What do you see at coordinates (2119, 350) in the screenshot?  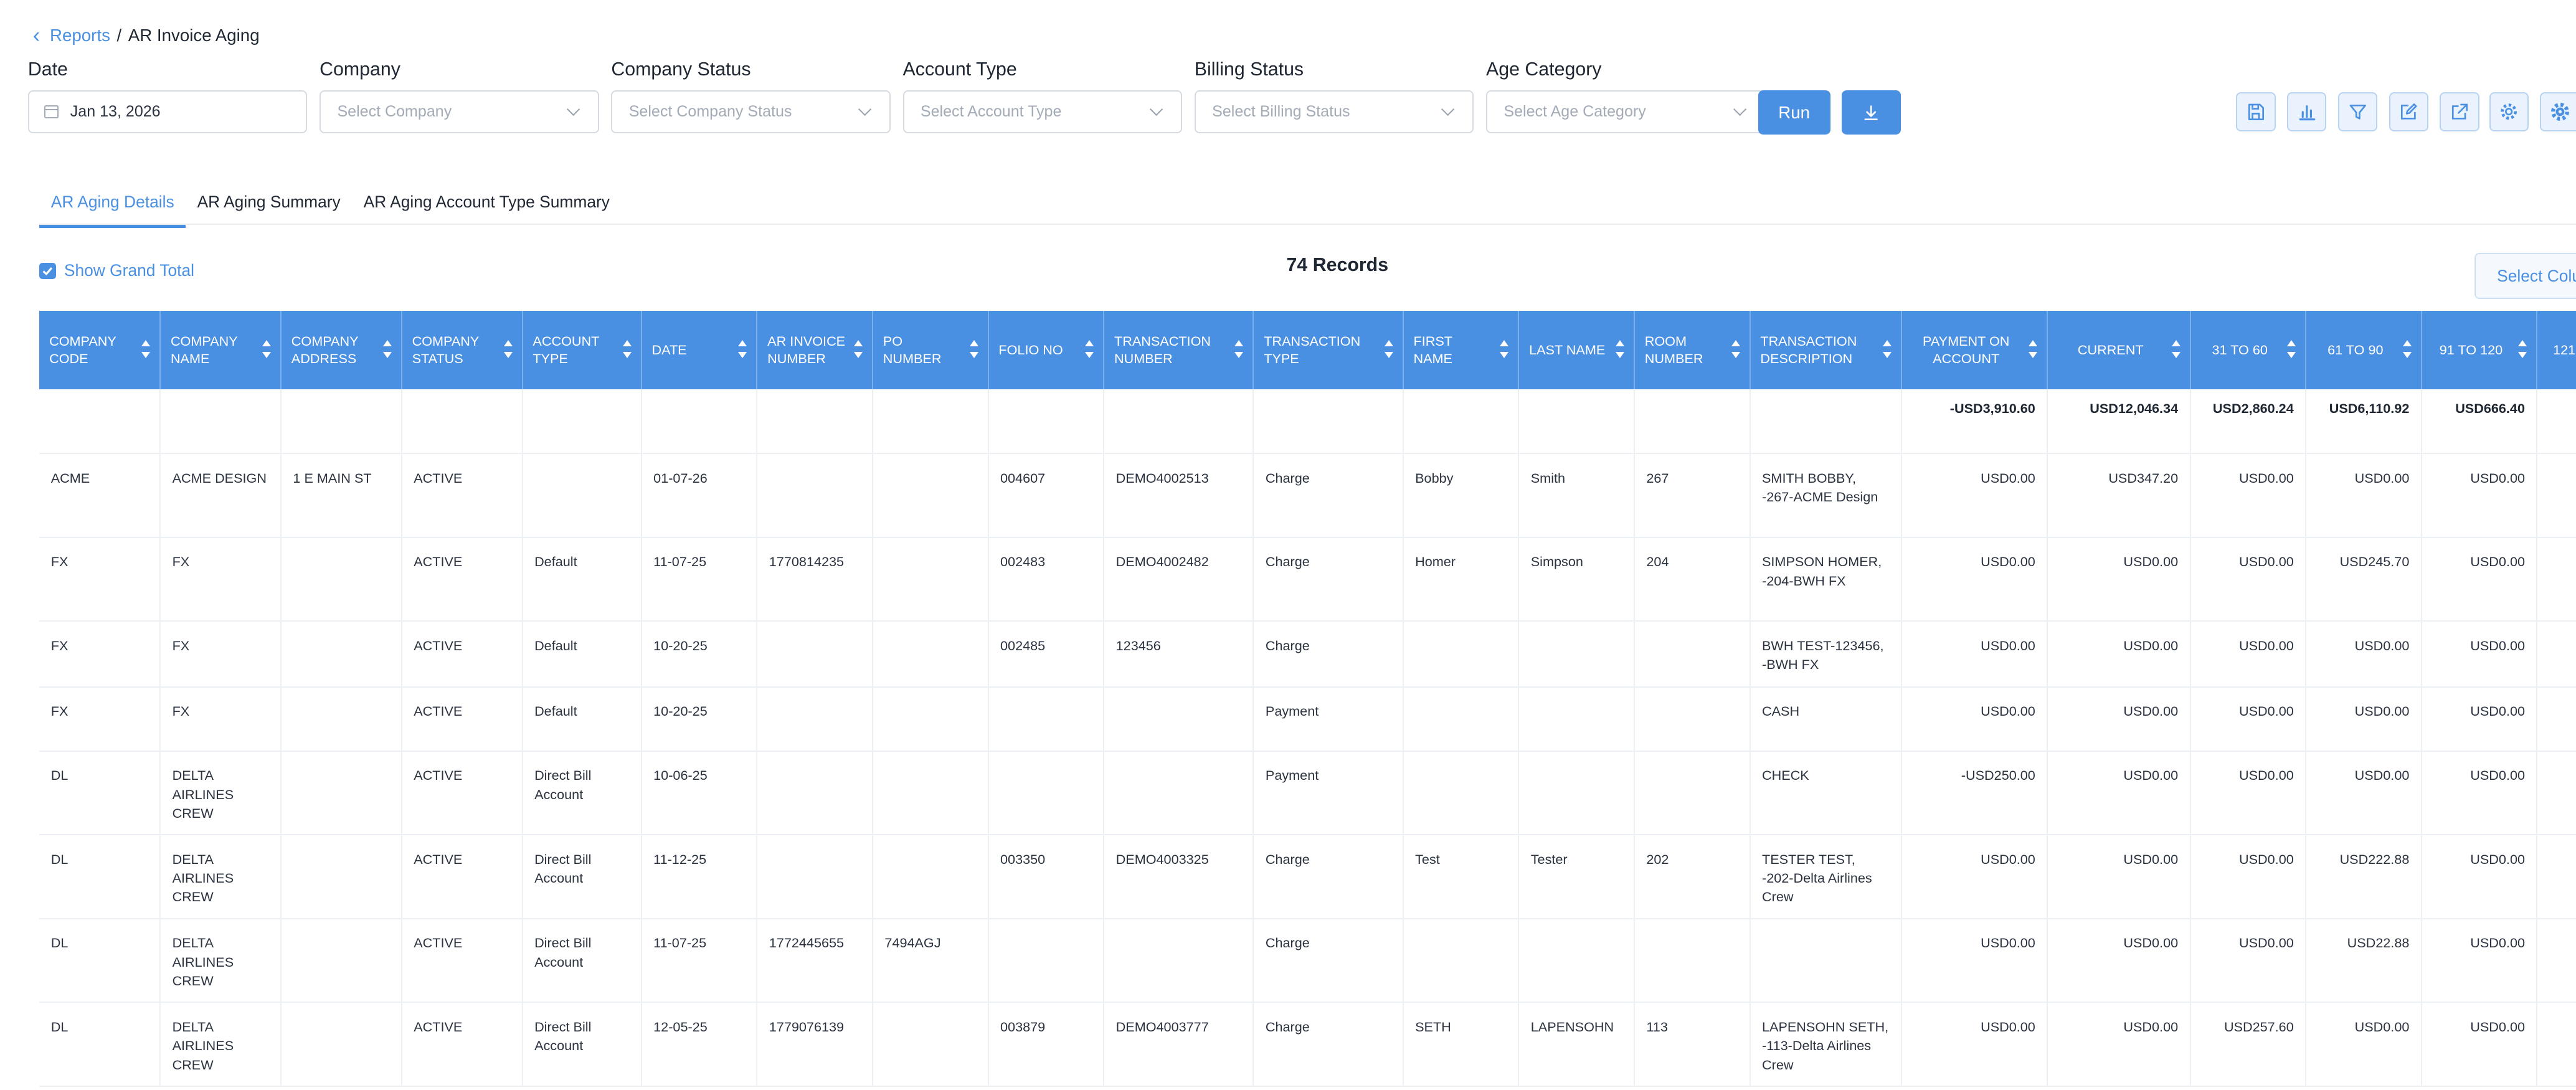 I see `column-header: CURRENT` at bounding box center [2119, 350].